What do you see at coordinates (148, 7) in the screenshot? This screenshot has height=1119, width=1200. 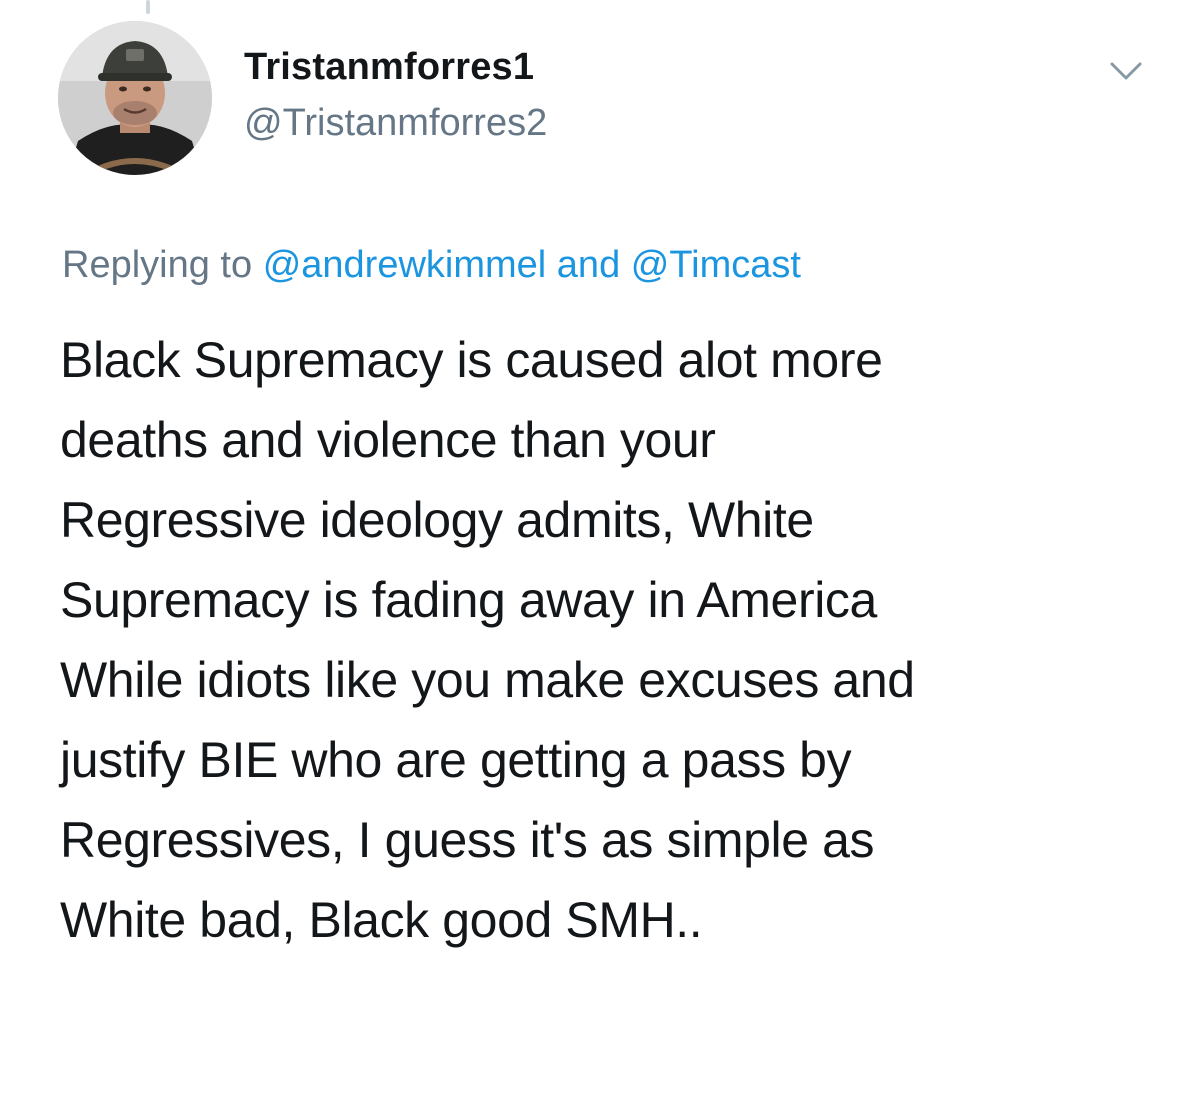 I see `thread-connector-line` at bounding box center [148, 7].